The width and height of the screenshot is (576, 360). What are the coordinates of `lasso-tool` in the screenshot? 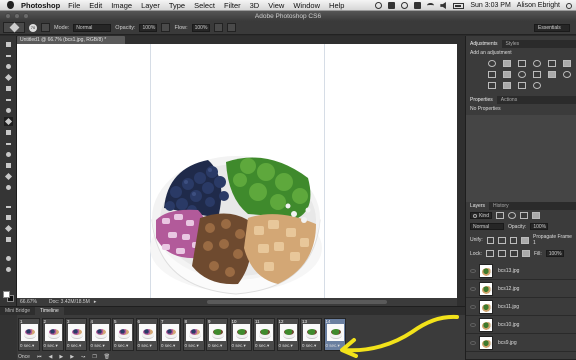 It's located at (8, 66).